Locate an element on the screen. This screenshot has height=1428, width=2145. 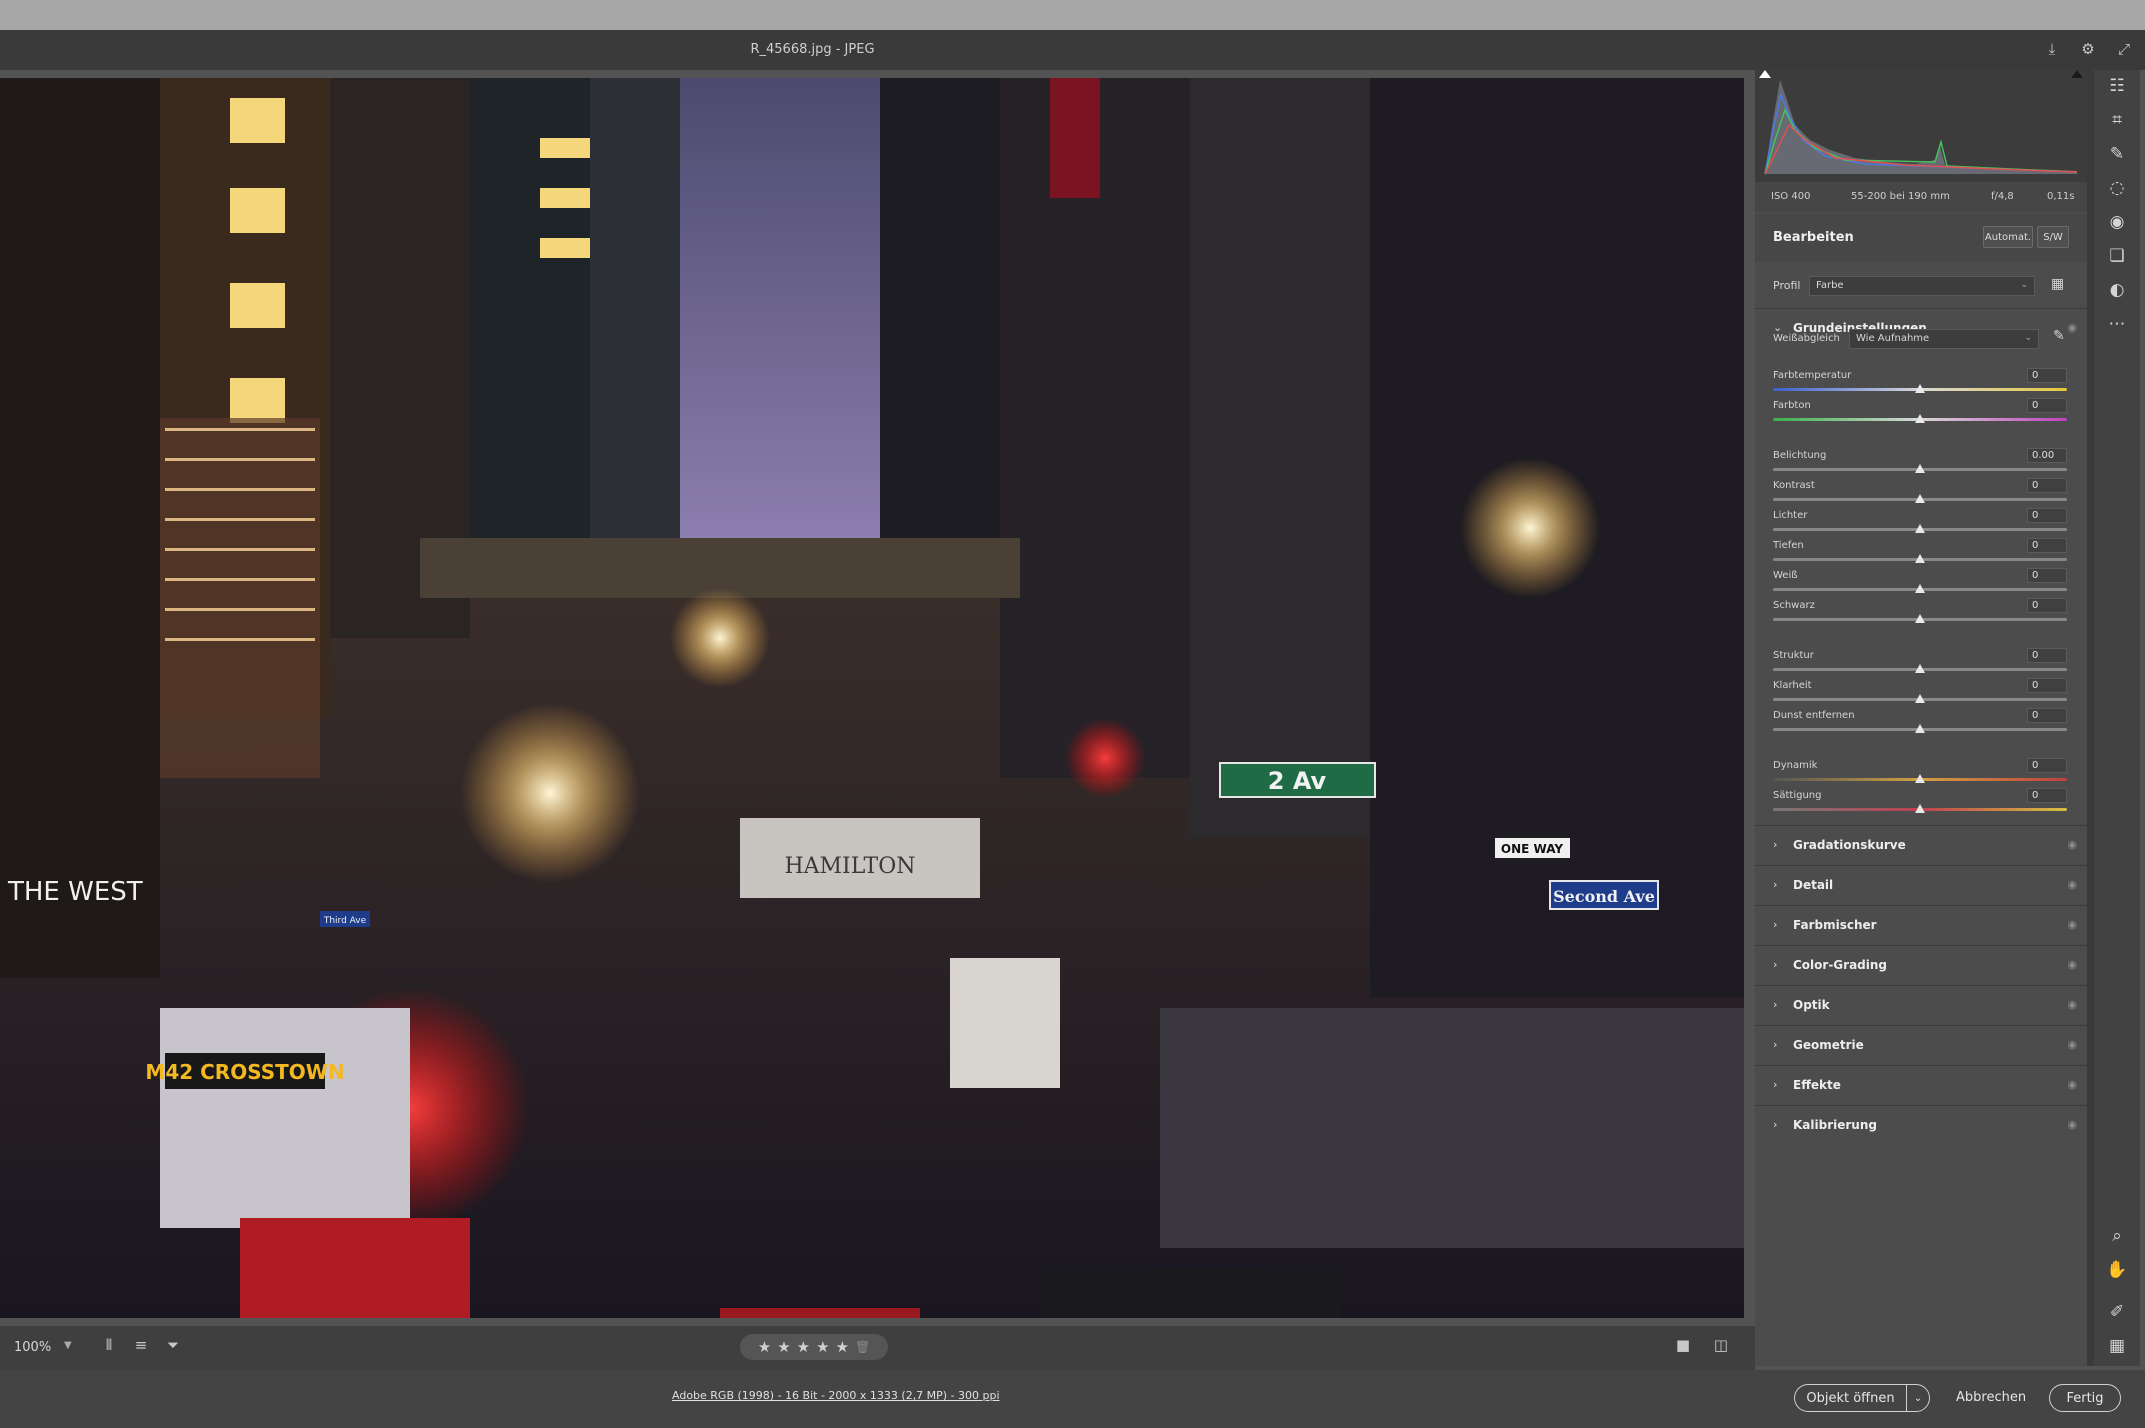
section-5: › Geometrie ◉ is located at coordinates (1921, 1044).